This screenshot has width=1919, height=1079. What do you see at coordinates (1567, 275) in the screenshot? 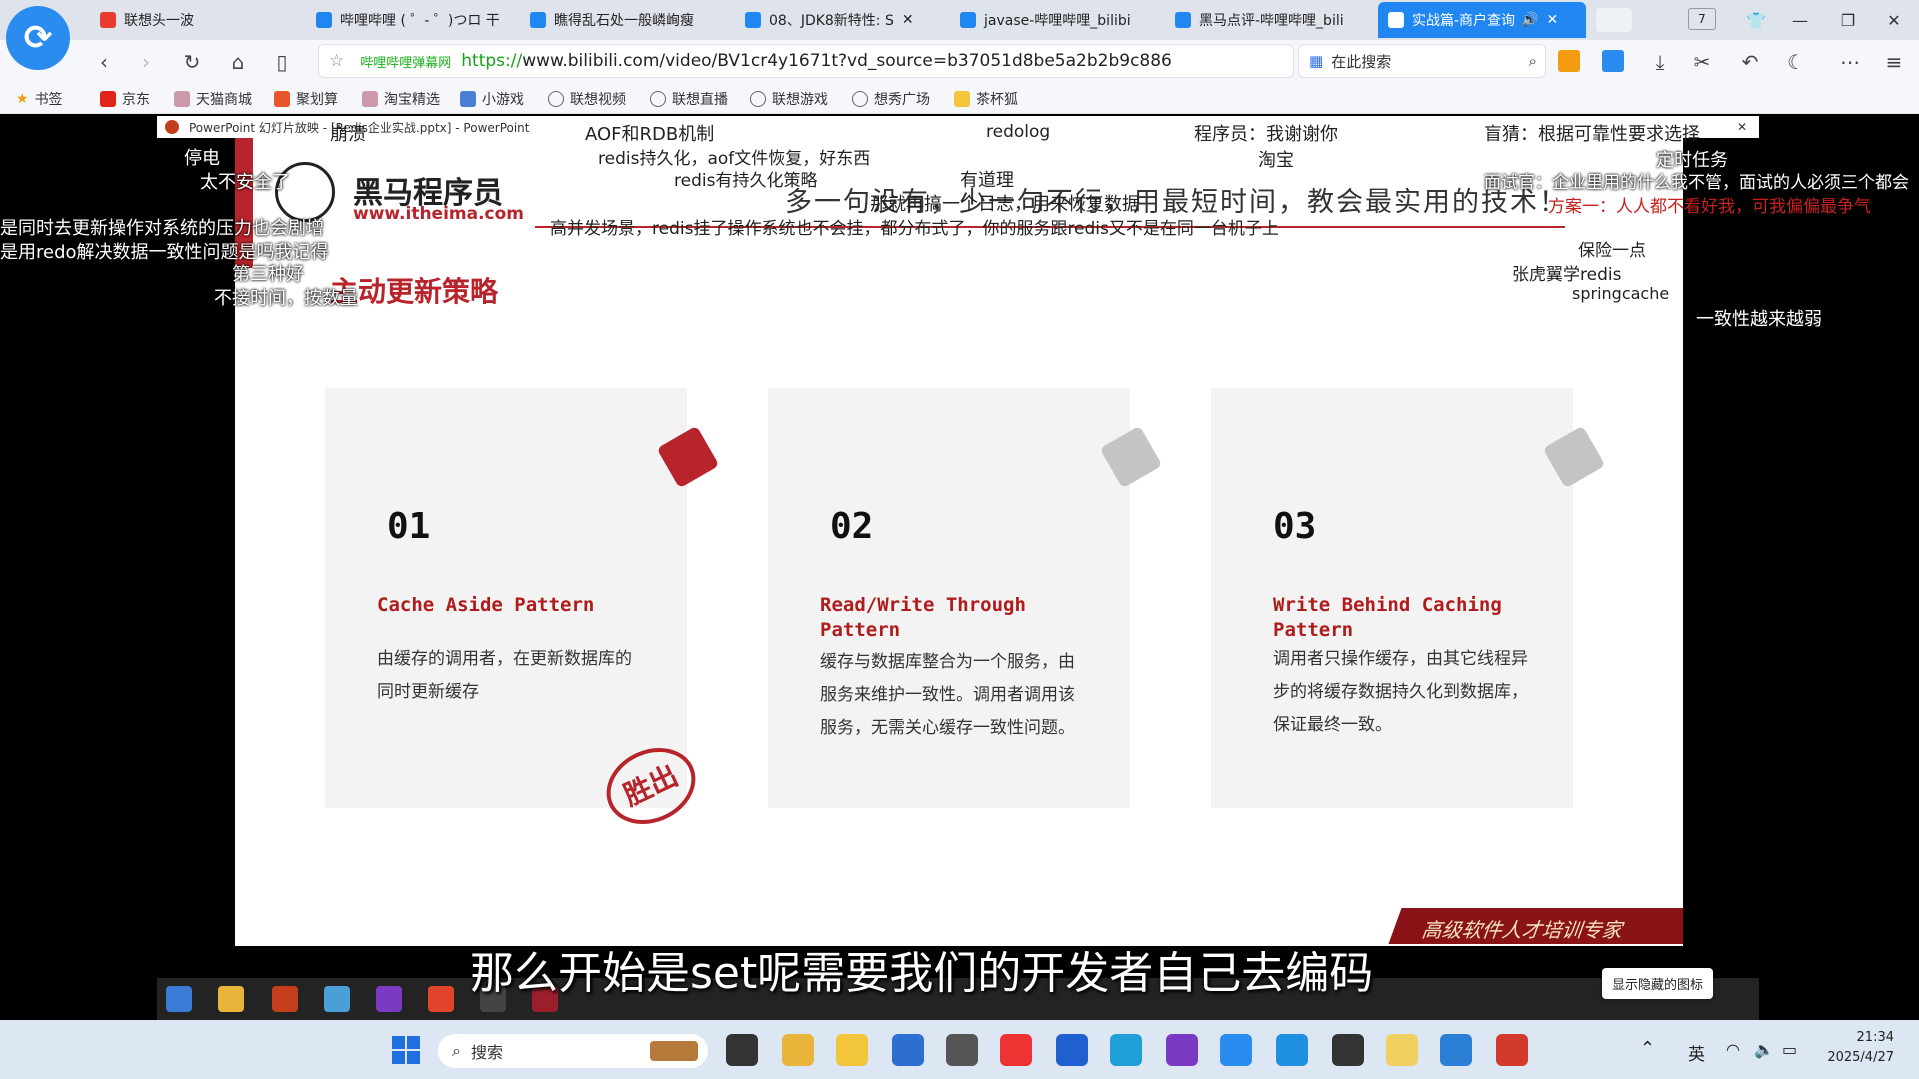
I see `danmaku-comment: 张虎翼学redis` at bounding box center [1567, 275].